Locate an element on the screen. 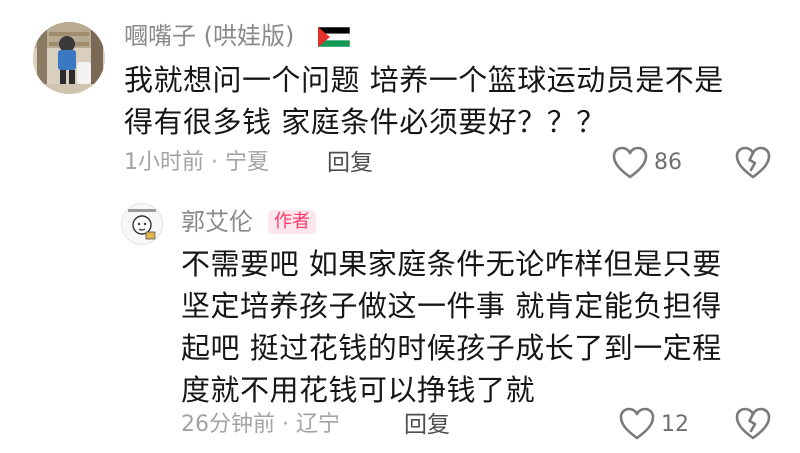 Image resolution: width=800 pixels, height=453 pixels. author-badge: 作者 is located at coordinates (292, 222).